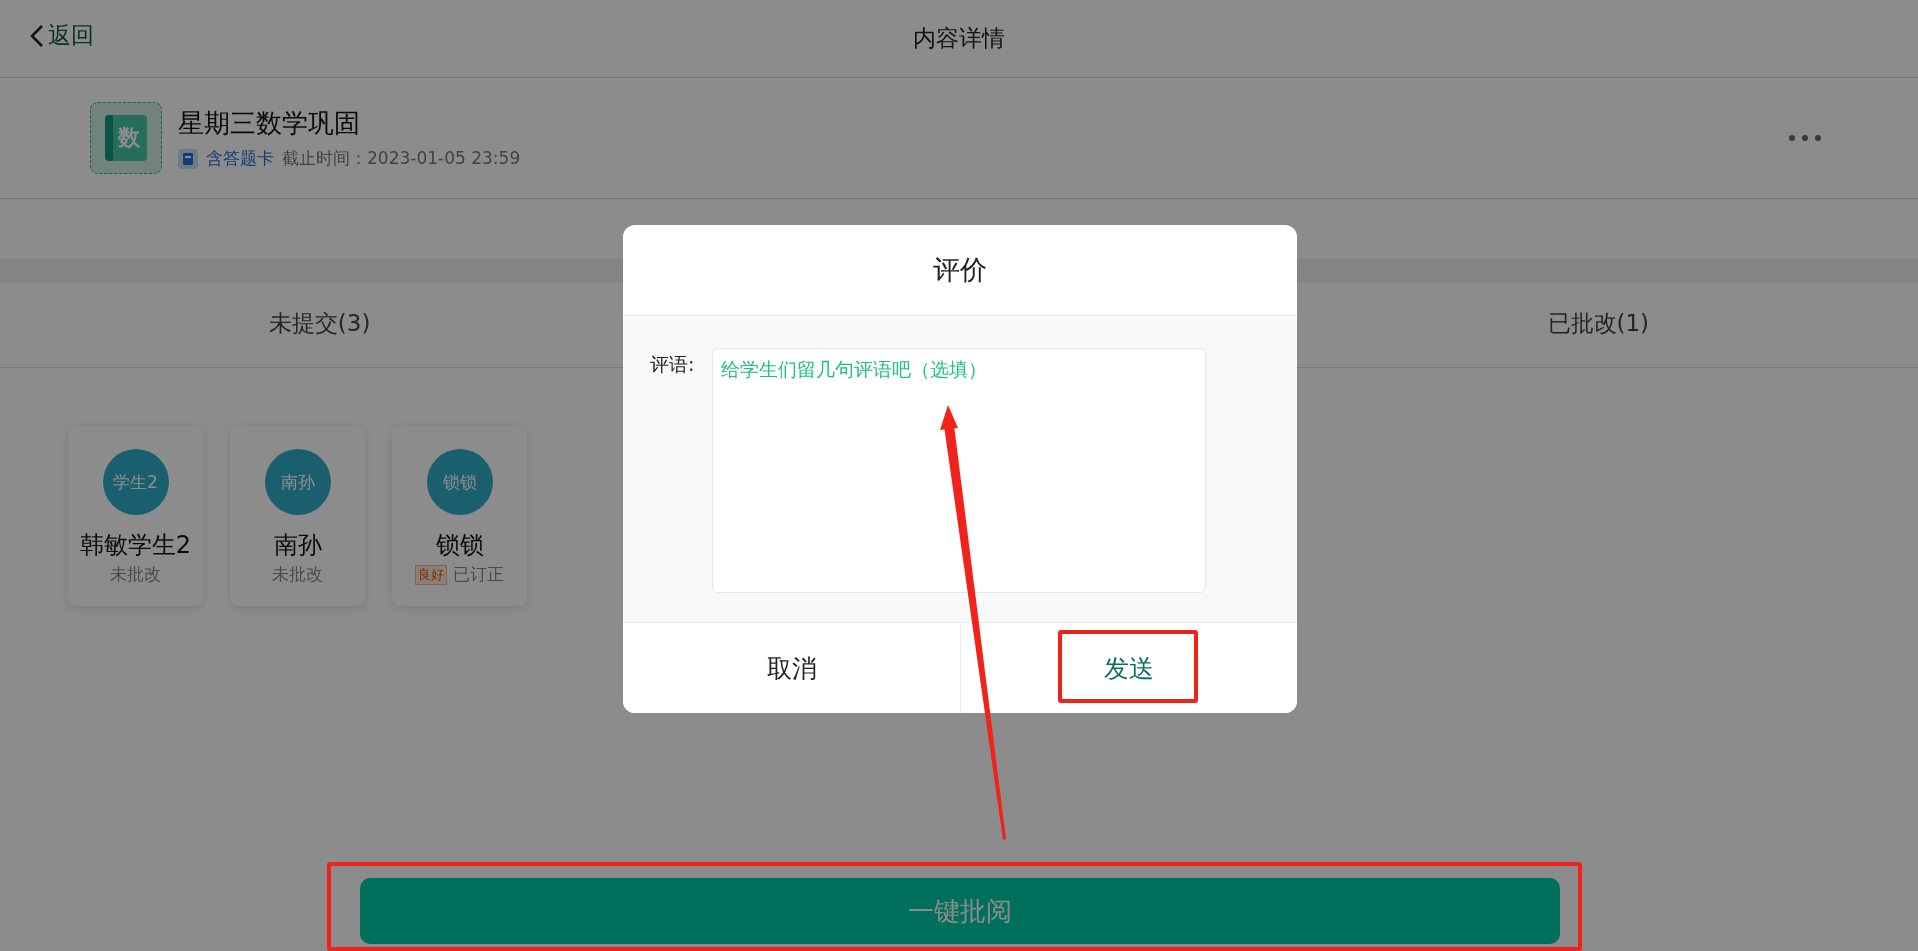 This screenshot has width=1918, height=951. What do you see at coordinates (126, 138) in the screenshot?
I see `assignment-icon: 数` at bounding box center [126, 138].